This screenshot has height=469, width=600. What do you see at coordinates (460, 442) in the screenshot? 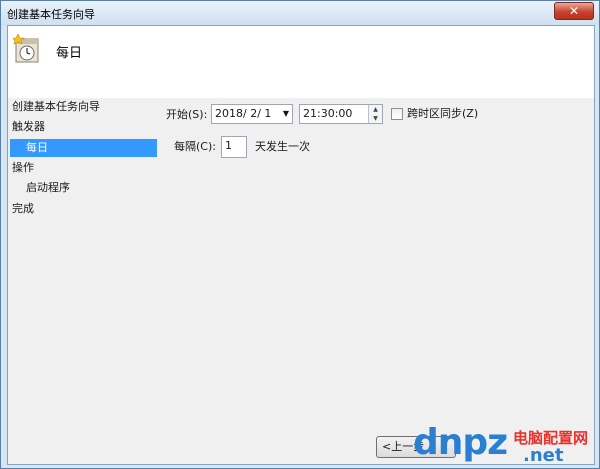
I see `watermark-domain: dnpz` at bounding box center [460, 442].